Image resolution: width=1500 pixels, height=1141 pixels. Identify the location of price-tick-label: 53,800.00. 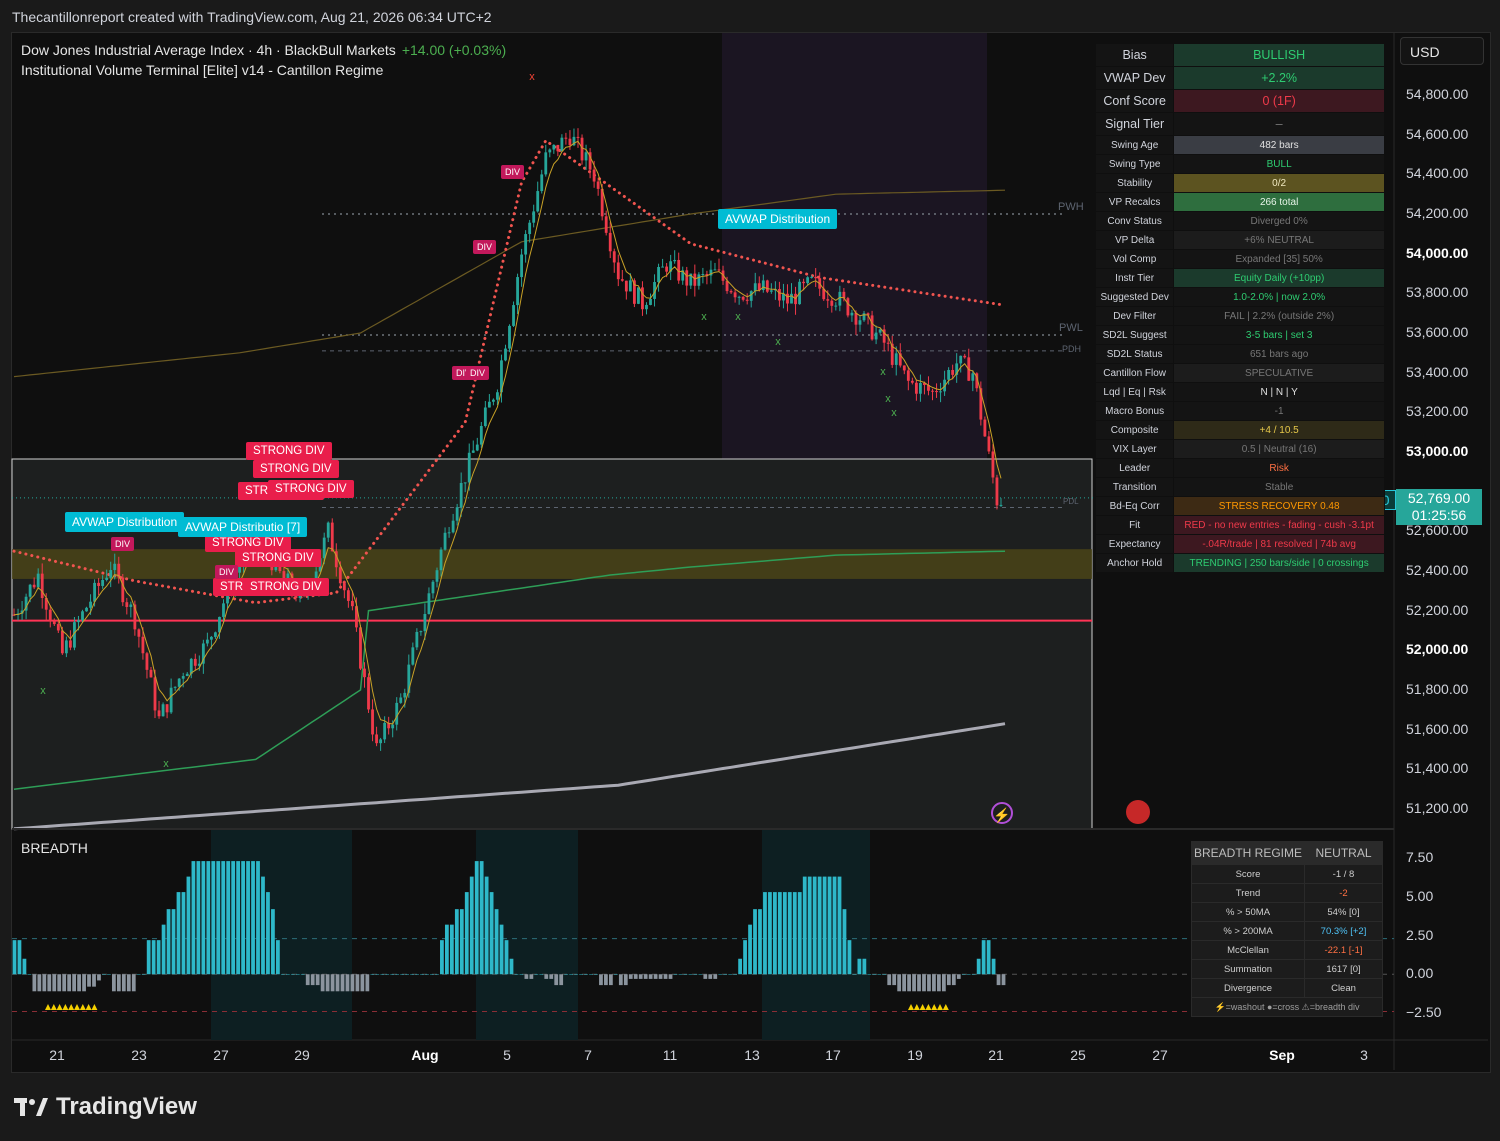
(1437, 292).